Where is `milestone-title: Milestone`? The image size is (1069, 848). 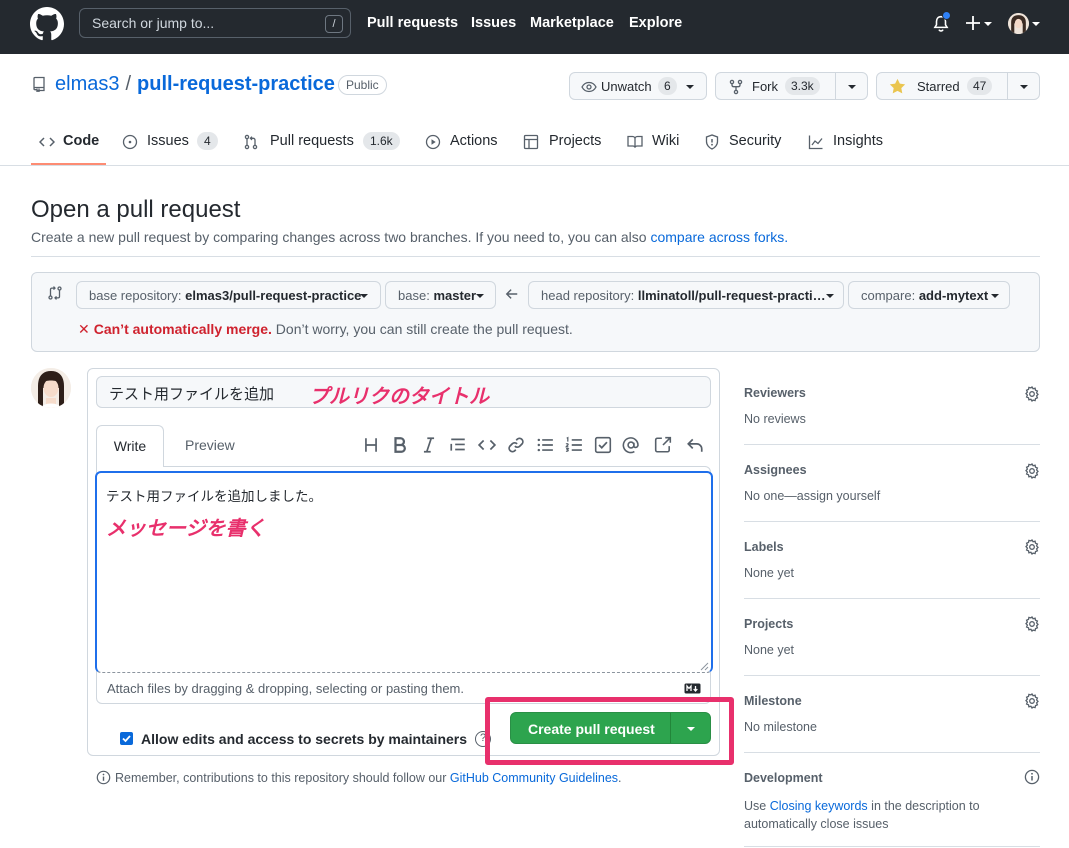
milestone-title: Milestone is located at coordinates (773, 701).